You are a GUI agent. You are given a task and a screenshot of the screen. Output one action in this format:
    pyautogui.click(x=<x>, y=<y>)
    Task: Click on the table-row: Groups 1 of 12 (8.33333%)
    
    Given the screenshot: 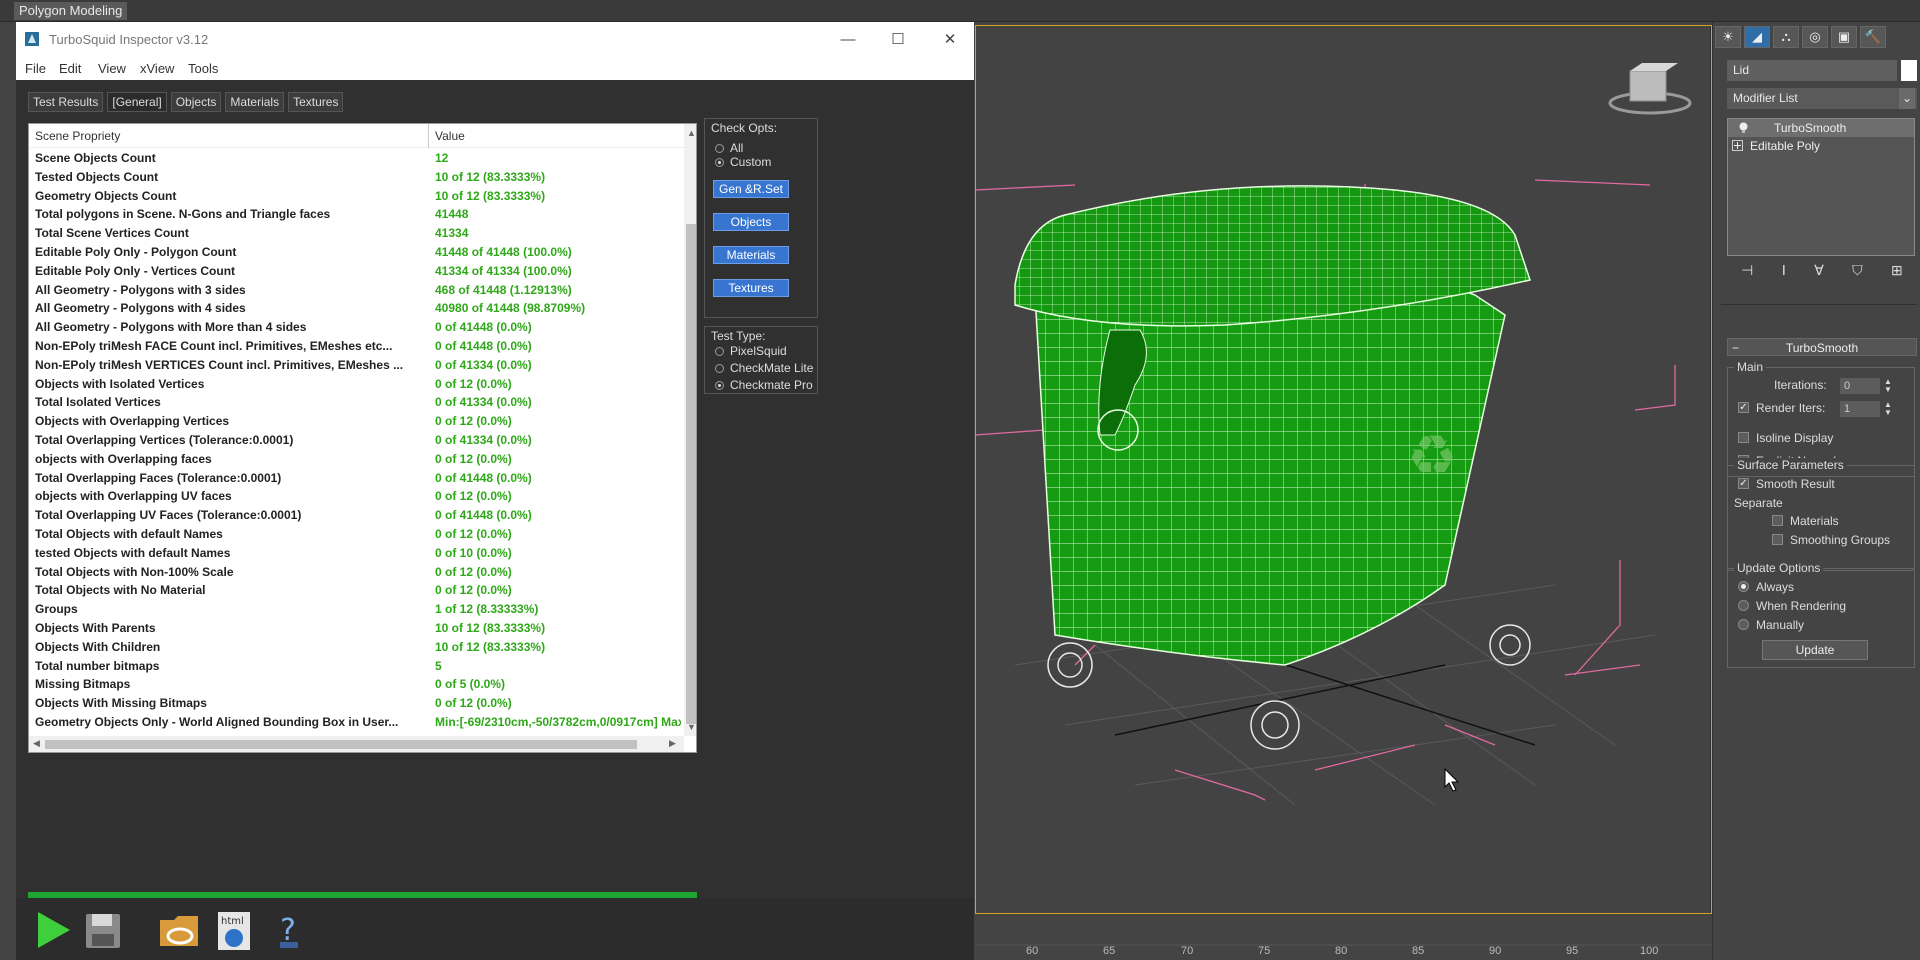 What is the action you would take?
    pyautogui.click(x=356, y=609)
    